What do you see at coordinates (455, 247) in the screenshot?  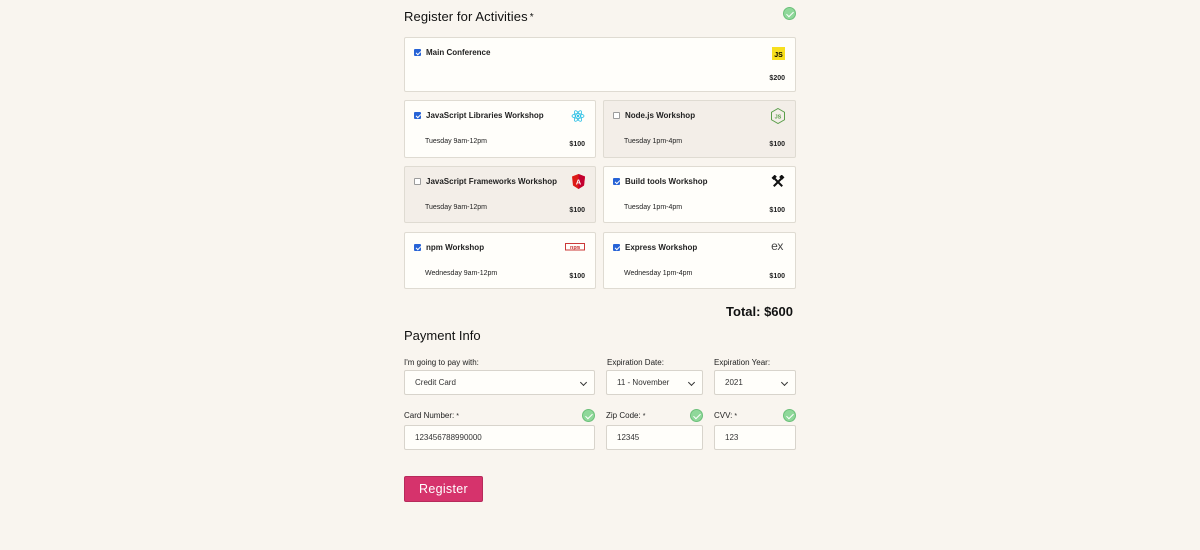 I see `activity-name: npm Workshop` at bounding box center [455, 247].